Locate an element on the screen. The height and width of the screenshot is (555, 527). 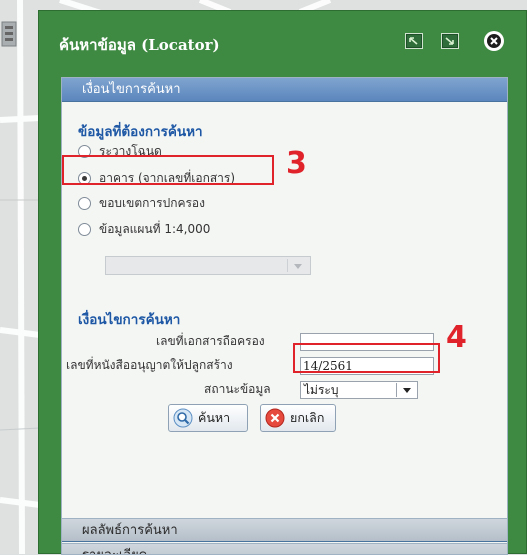
radio-deed-map: ระวางโฉนด is located at coordinates (120, 151).